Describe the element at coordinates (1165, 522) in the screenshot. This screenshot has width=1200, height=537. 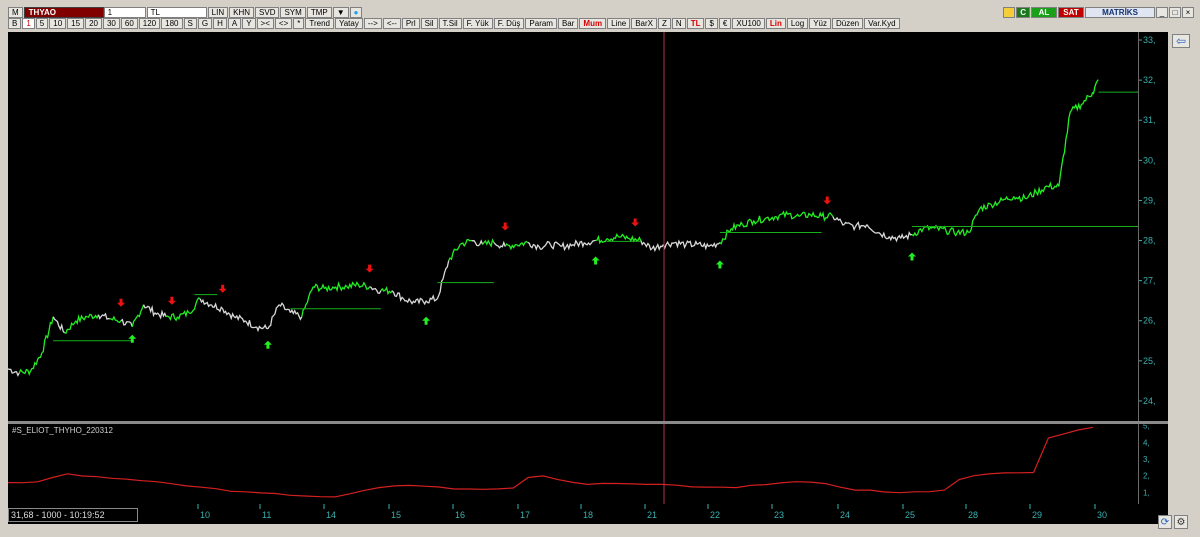
I see `refresh-icon: ⟳` at that location.